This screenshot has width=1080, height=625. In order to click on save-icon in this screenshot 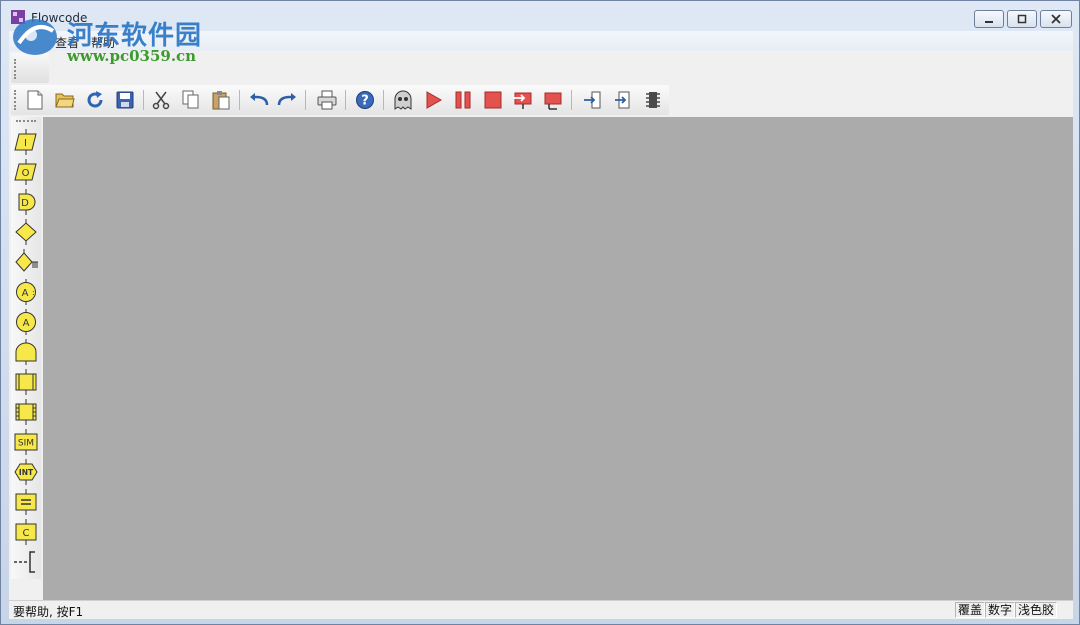, I will do `click(125, 100)`.